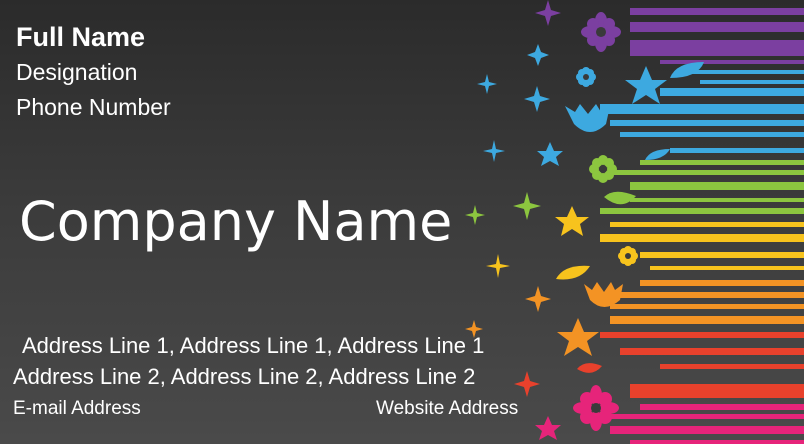 The image size is (804, 444). I want to click on email-address: E-mail Address, so click(77, 408).